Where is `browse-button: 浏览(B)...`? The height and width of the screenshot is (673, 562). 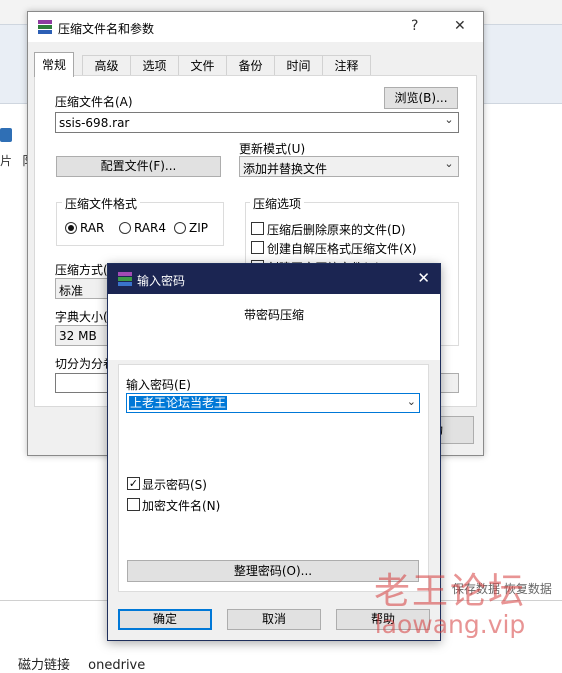
browse-button: 浏览(B)... is located at coordinates (421, 98).